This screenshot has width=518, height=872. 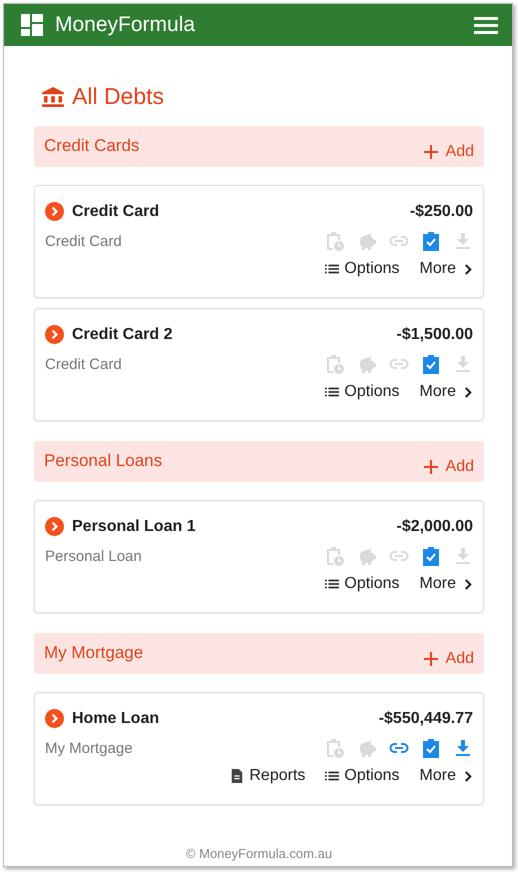 I want to click on bank-icon, so click(x=53, y=96).